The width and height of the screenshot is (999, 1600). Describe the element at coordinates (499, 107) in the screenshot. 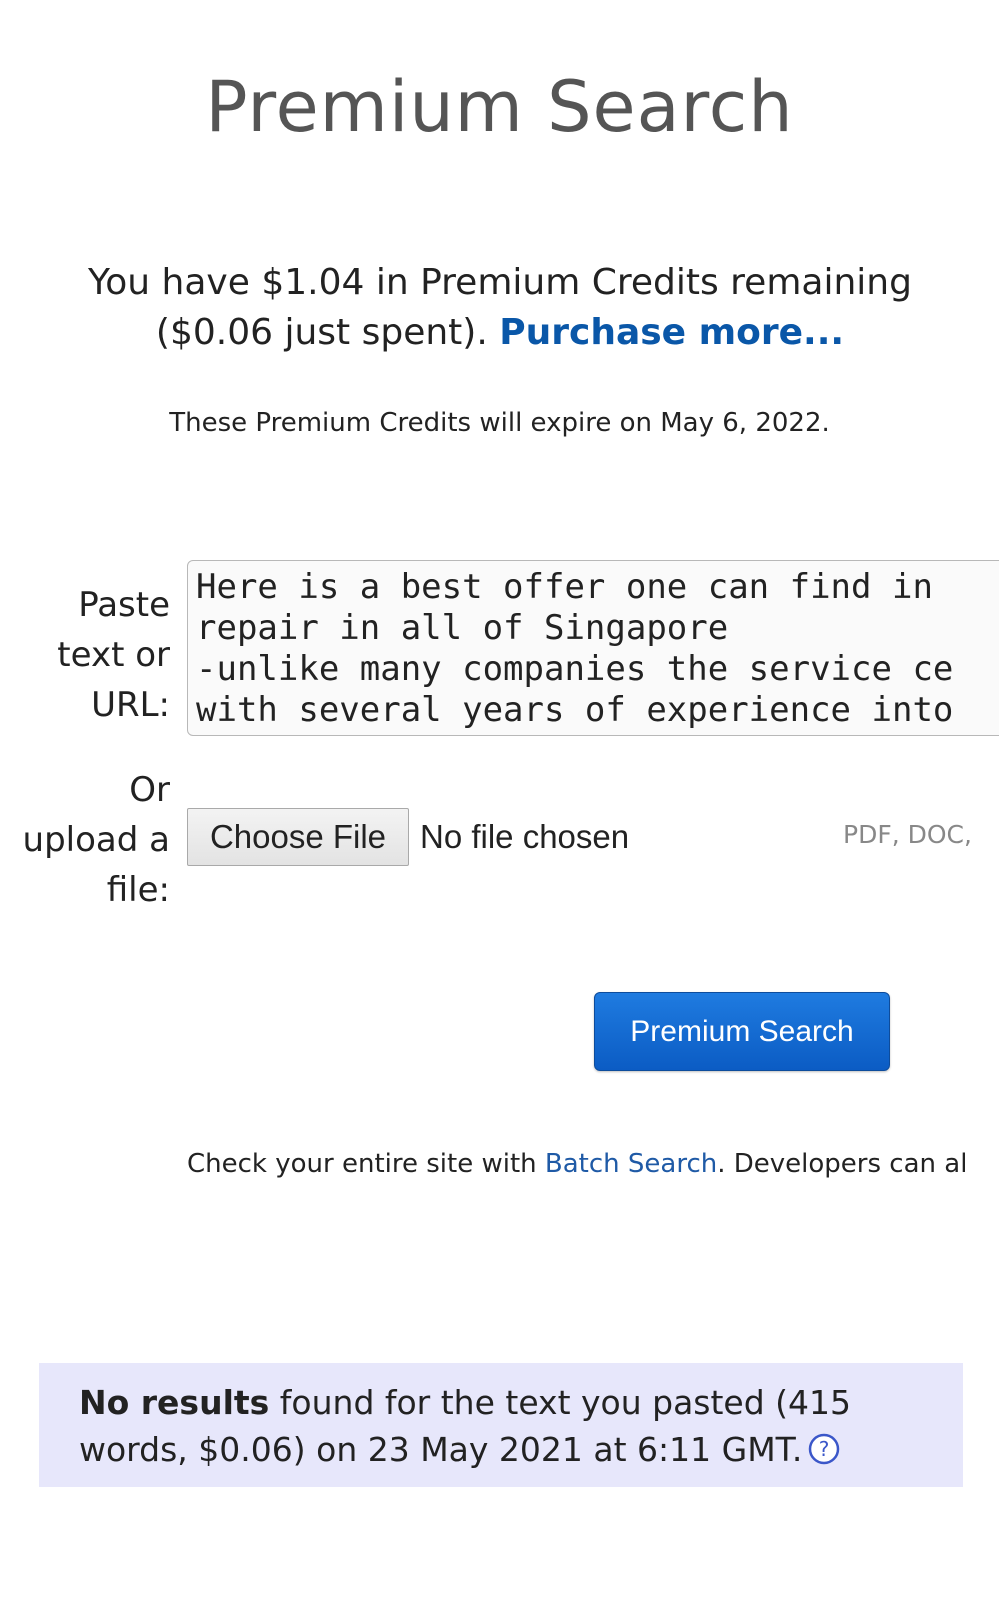

I see `page-title: Premium Search` at that location.